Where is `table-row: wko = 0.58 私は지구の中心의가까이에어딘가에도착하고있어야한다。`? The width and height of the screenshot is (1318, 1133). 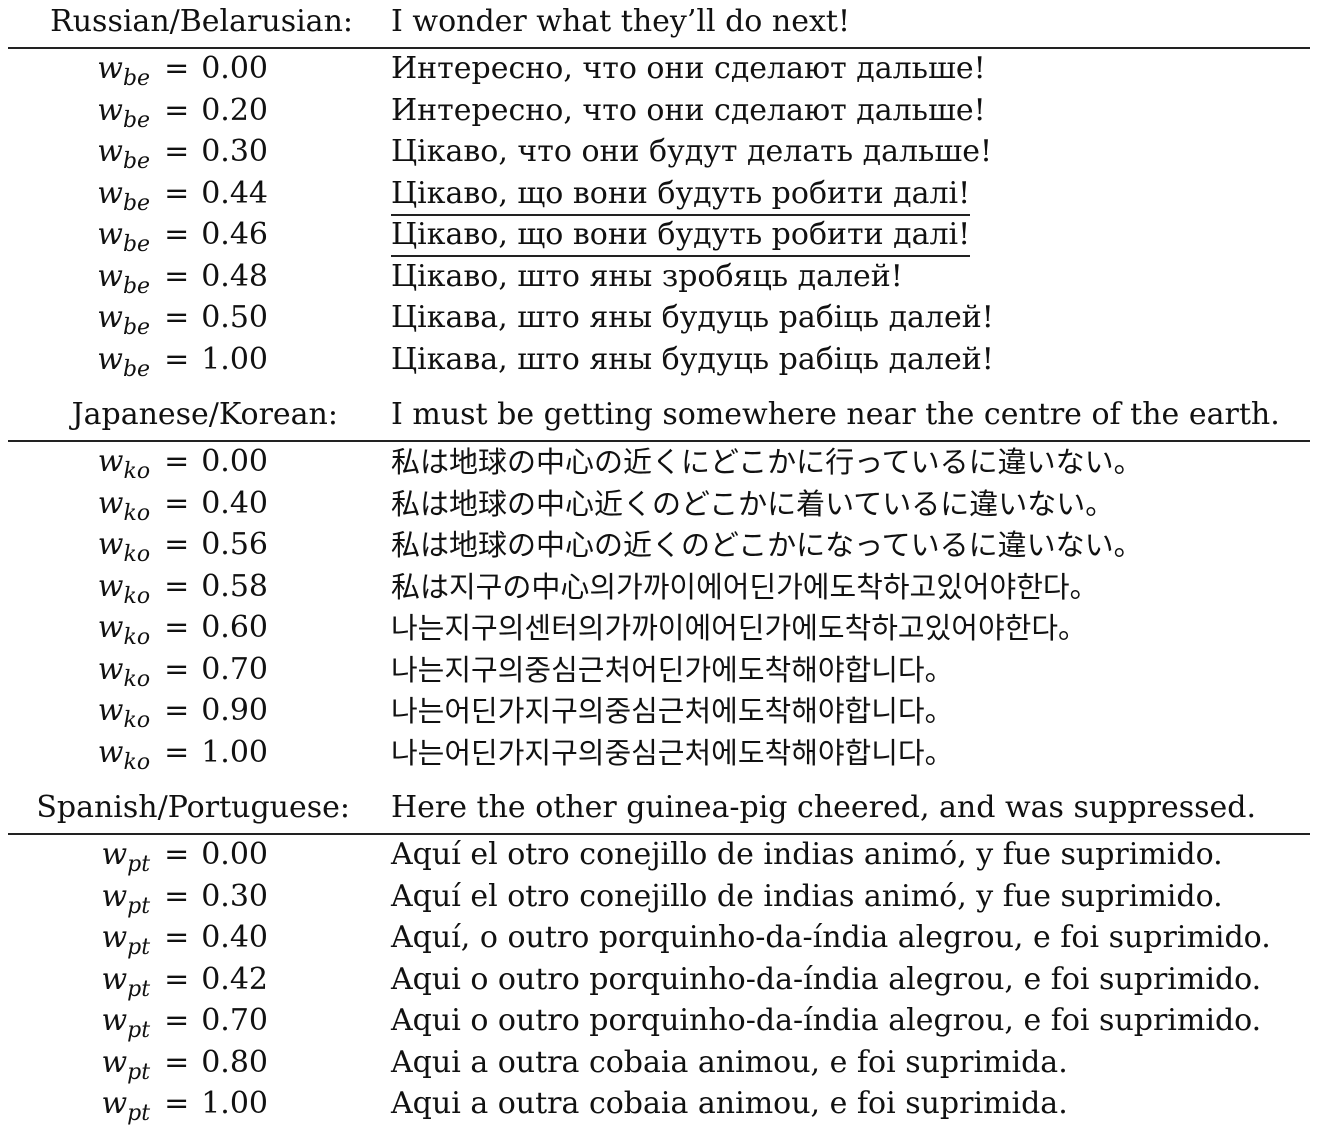
table-row: wko = 0.58 私は지구の中心의가까이에어딘가에도착하고있어야한다。 is located at coordinates (659, 588).